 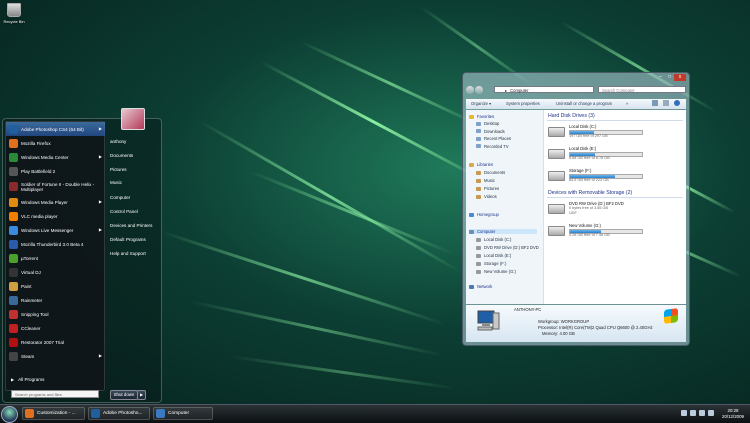 What do you see at coordinates (493, 239) in the screenshot?
I see `nav-item: Local Disk (C:)` at bounding box center [493, 239].